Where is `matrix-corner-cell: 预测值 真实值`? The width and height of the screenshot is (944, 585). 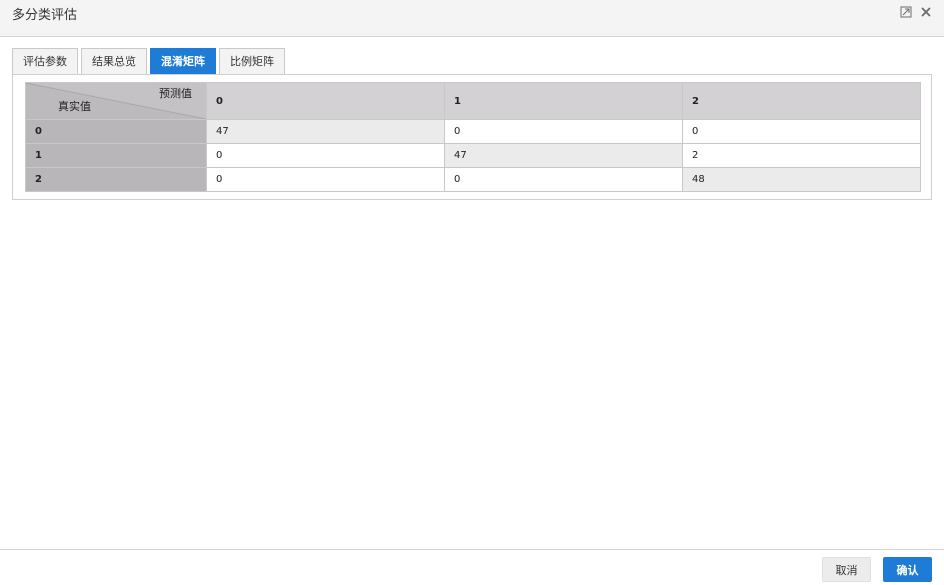 matrix-corner-cell: 预测值 真实值 is located at coordinates (116, 101).